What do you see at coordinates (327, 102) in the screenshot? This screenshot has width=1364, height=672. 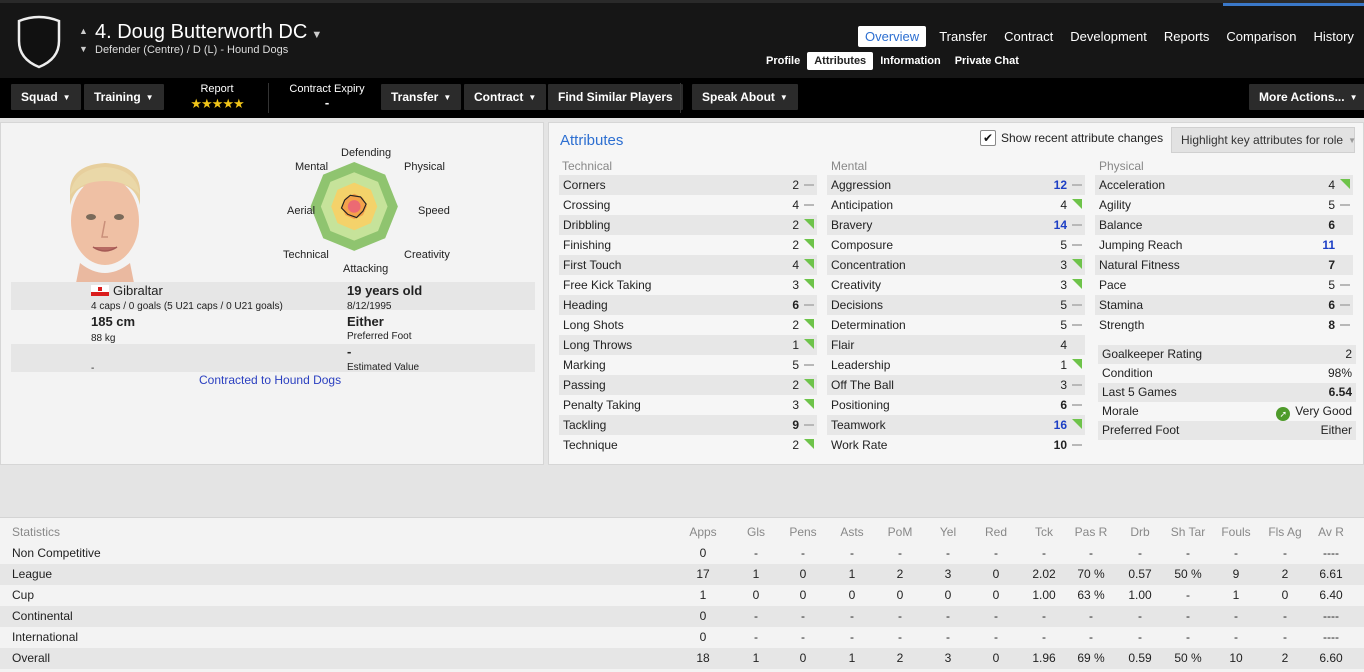 I see `contract-expiry-value: -` at bounding box center [327, 102].